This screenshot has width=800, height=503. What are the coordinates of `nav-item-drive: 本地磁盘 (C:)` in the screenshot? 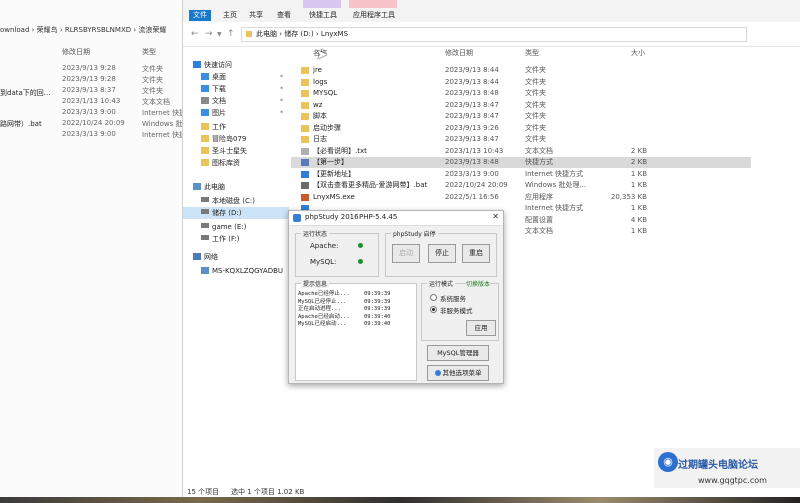 It's located at (236, 201).